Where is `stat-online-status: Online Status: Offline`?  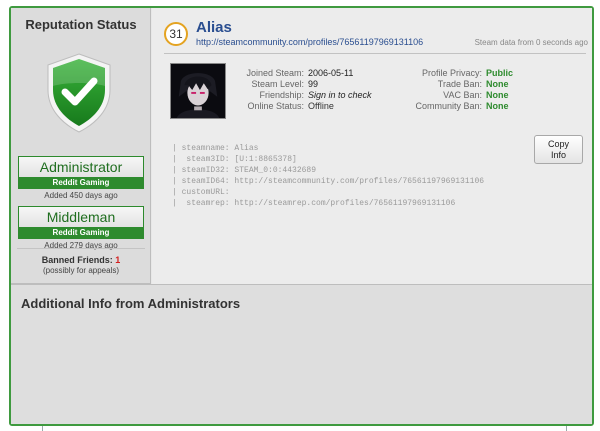 stat-online-status: Online Status: Offline is located at coordinates (306, 106).